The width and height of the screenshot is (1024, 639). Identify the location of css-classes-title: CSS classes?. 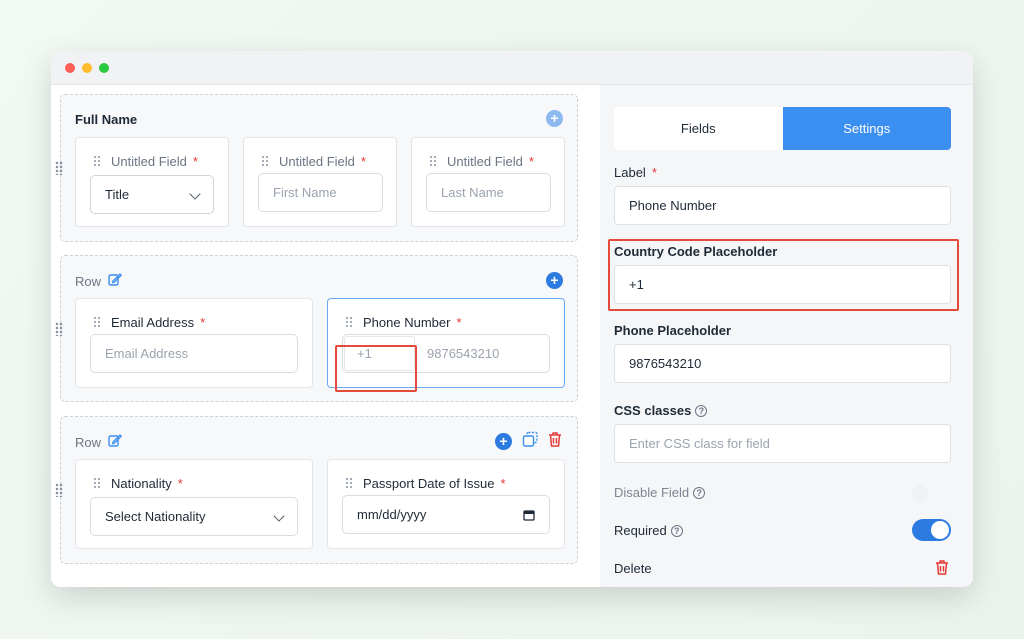
(661, 410).